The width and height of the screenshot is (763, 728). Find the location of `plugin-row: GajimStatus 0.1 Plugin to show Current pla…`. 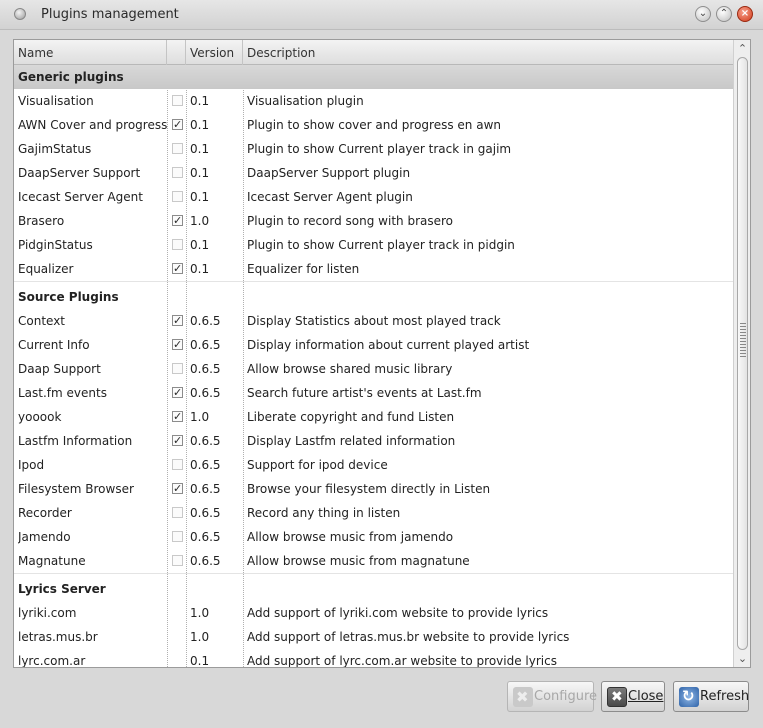

plugin-row: GajimStatus 0.1 Plugin to show Current pla… is located at coordinates (373, 149).